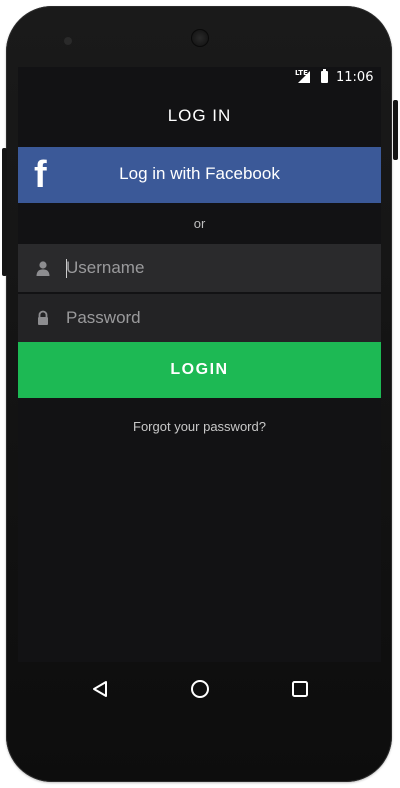 Image resolution: width=400 pixels, height=788 pixels. I want to click on forgot-password-link: Forgot your password?, so click(199, 426).